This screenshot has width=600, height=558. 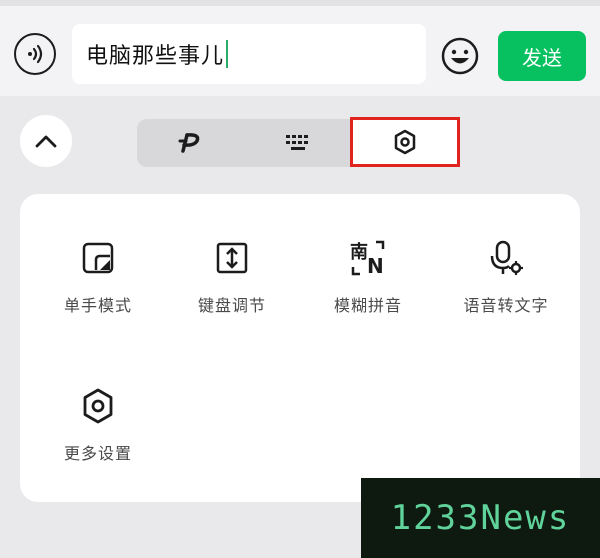 I want to click on voice-icon, so click(x=35, y=54).